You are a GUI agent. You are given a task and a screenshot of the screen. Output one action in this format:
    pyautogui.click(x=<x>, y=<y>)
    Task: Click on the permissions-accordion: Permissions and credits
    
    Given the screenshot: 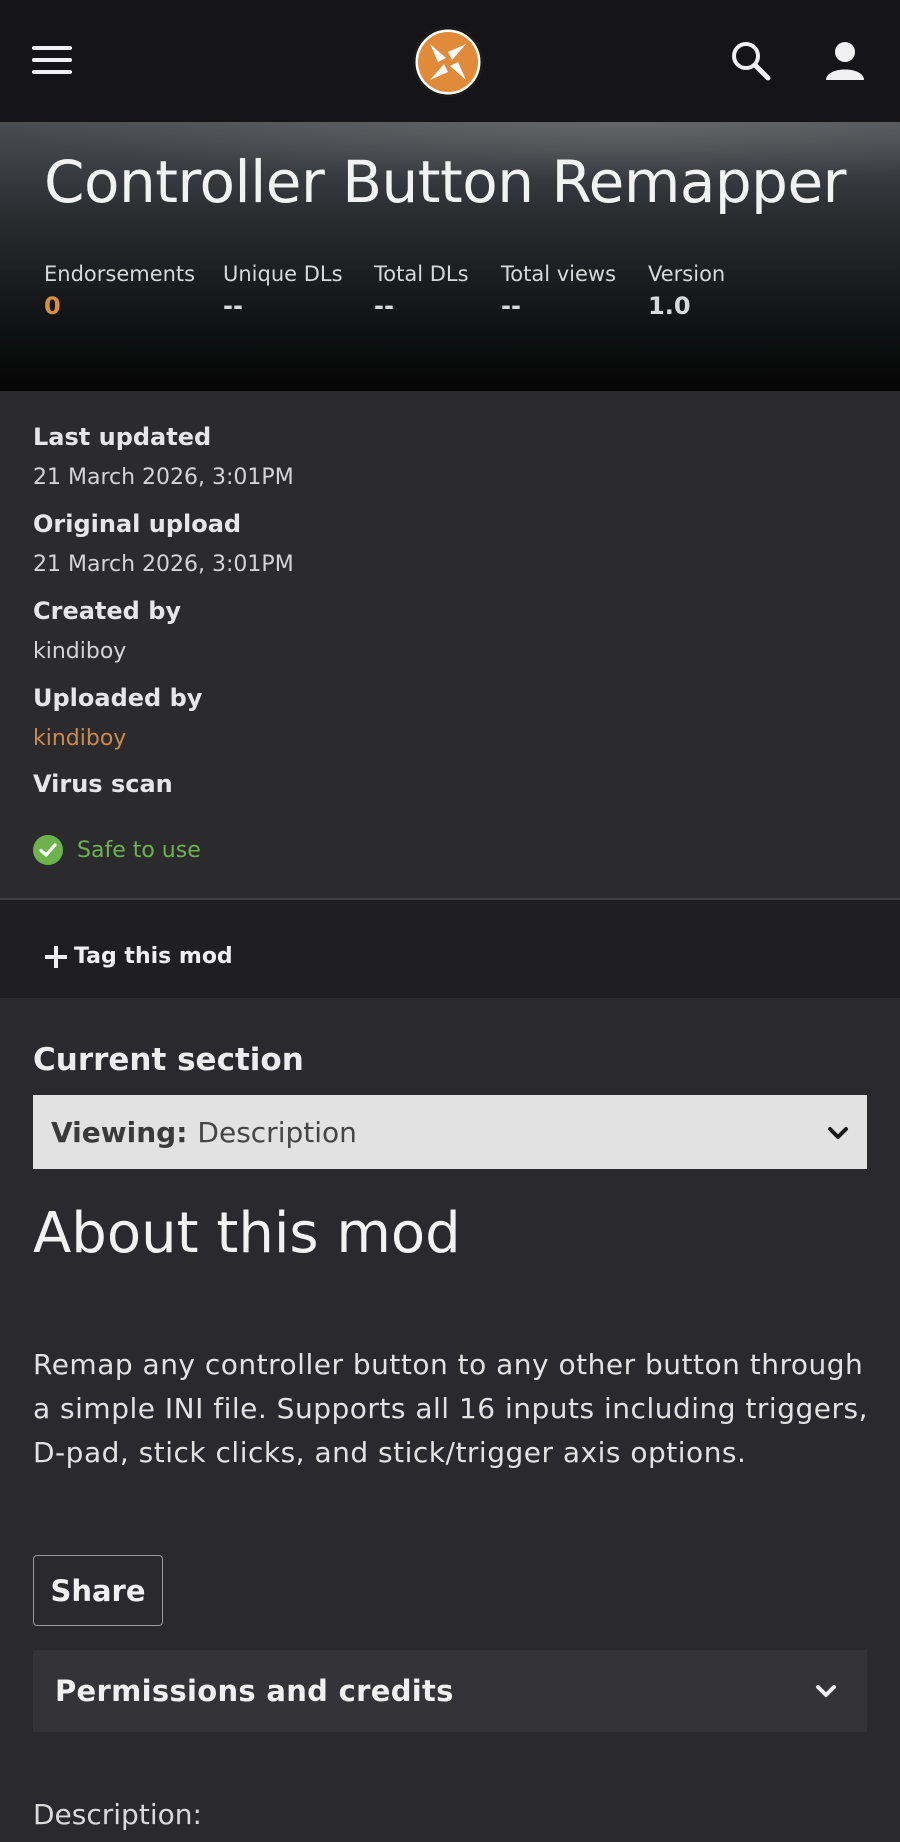 What is the action you would take?
    pyautogui.click(x=450, y=1691)
    